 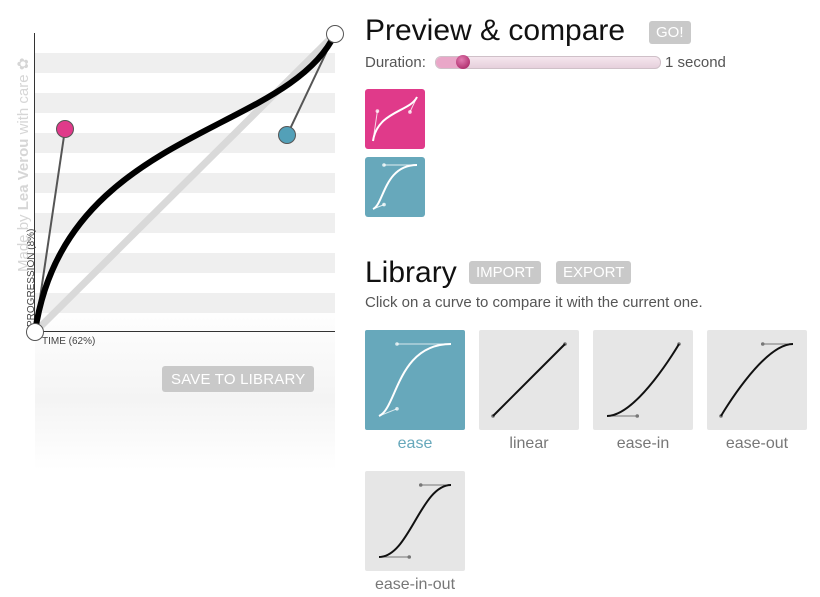 What do you see at coordinates (670, 32) in the screenshot?
I see `go-button: GO!` at bounding box center [670, 32].